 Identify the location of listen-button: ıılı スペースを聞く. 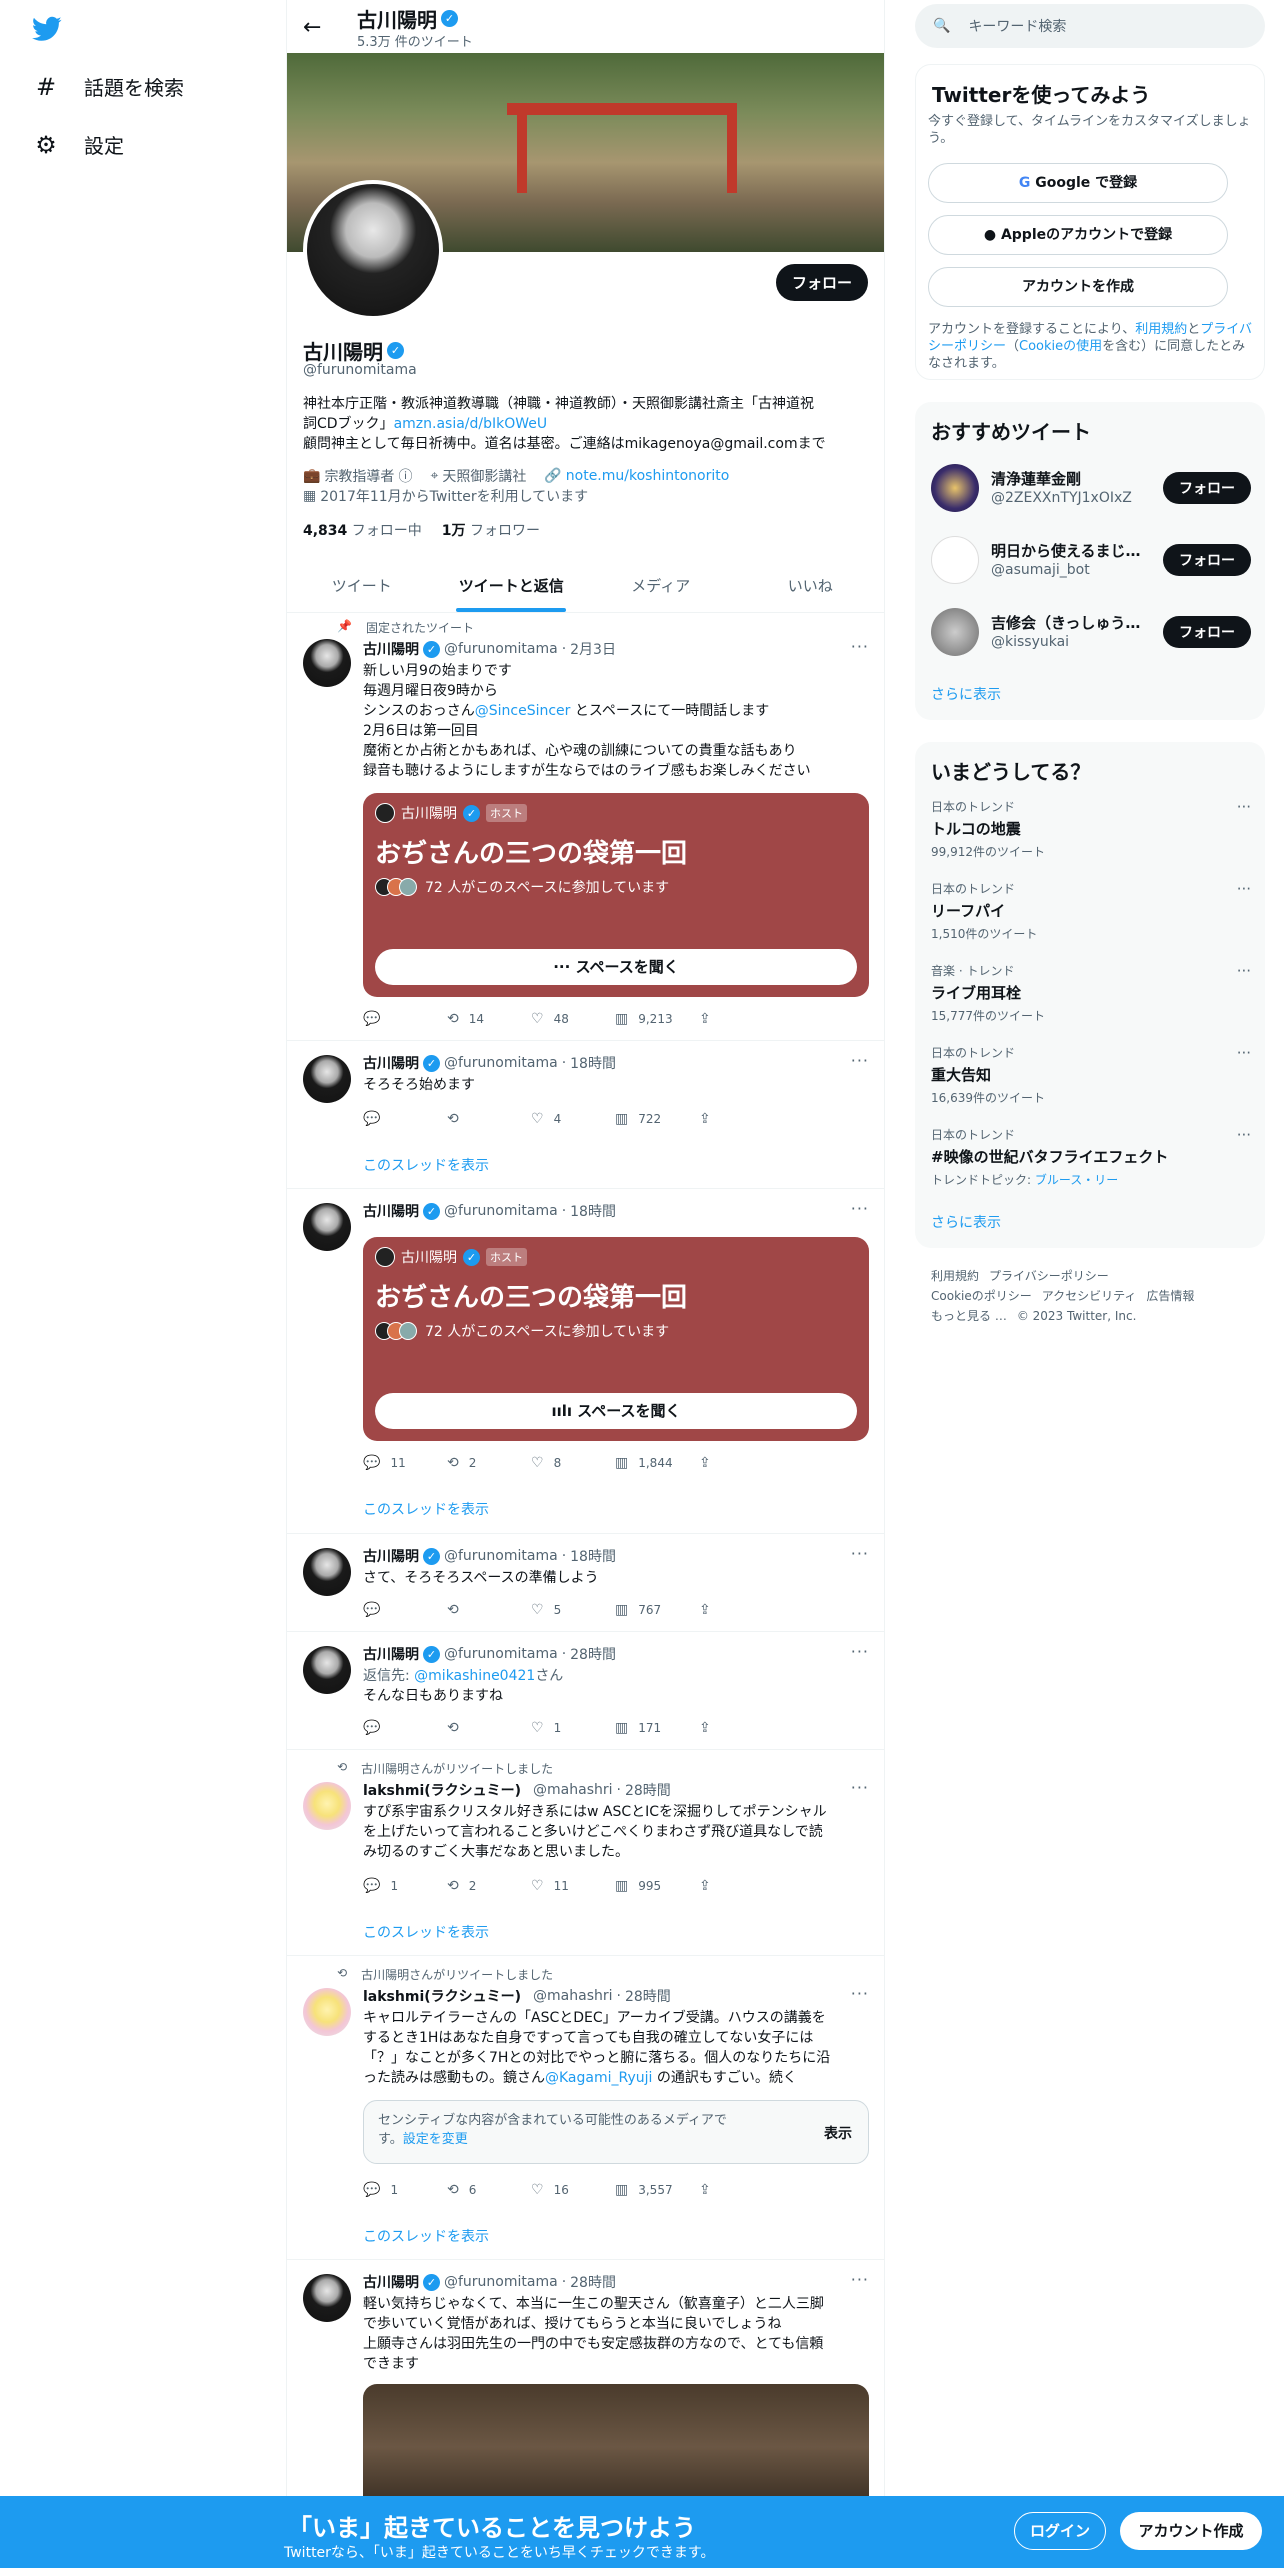
(616, 1411).